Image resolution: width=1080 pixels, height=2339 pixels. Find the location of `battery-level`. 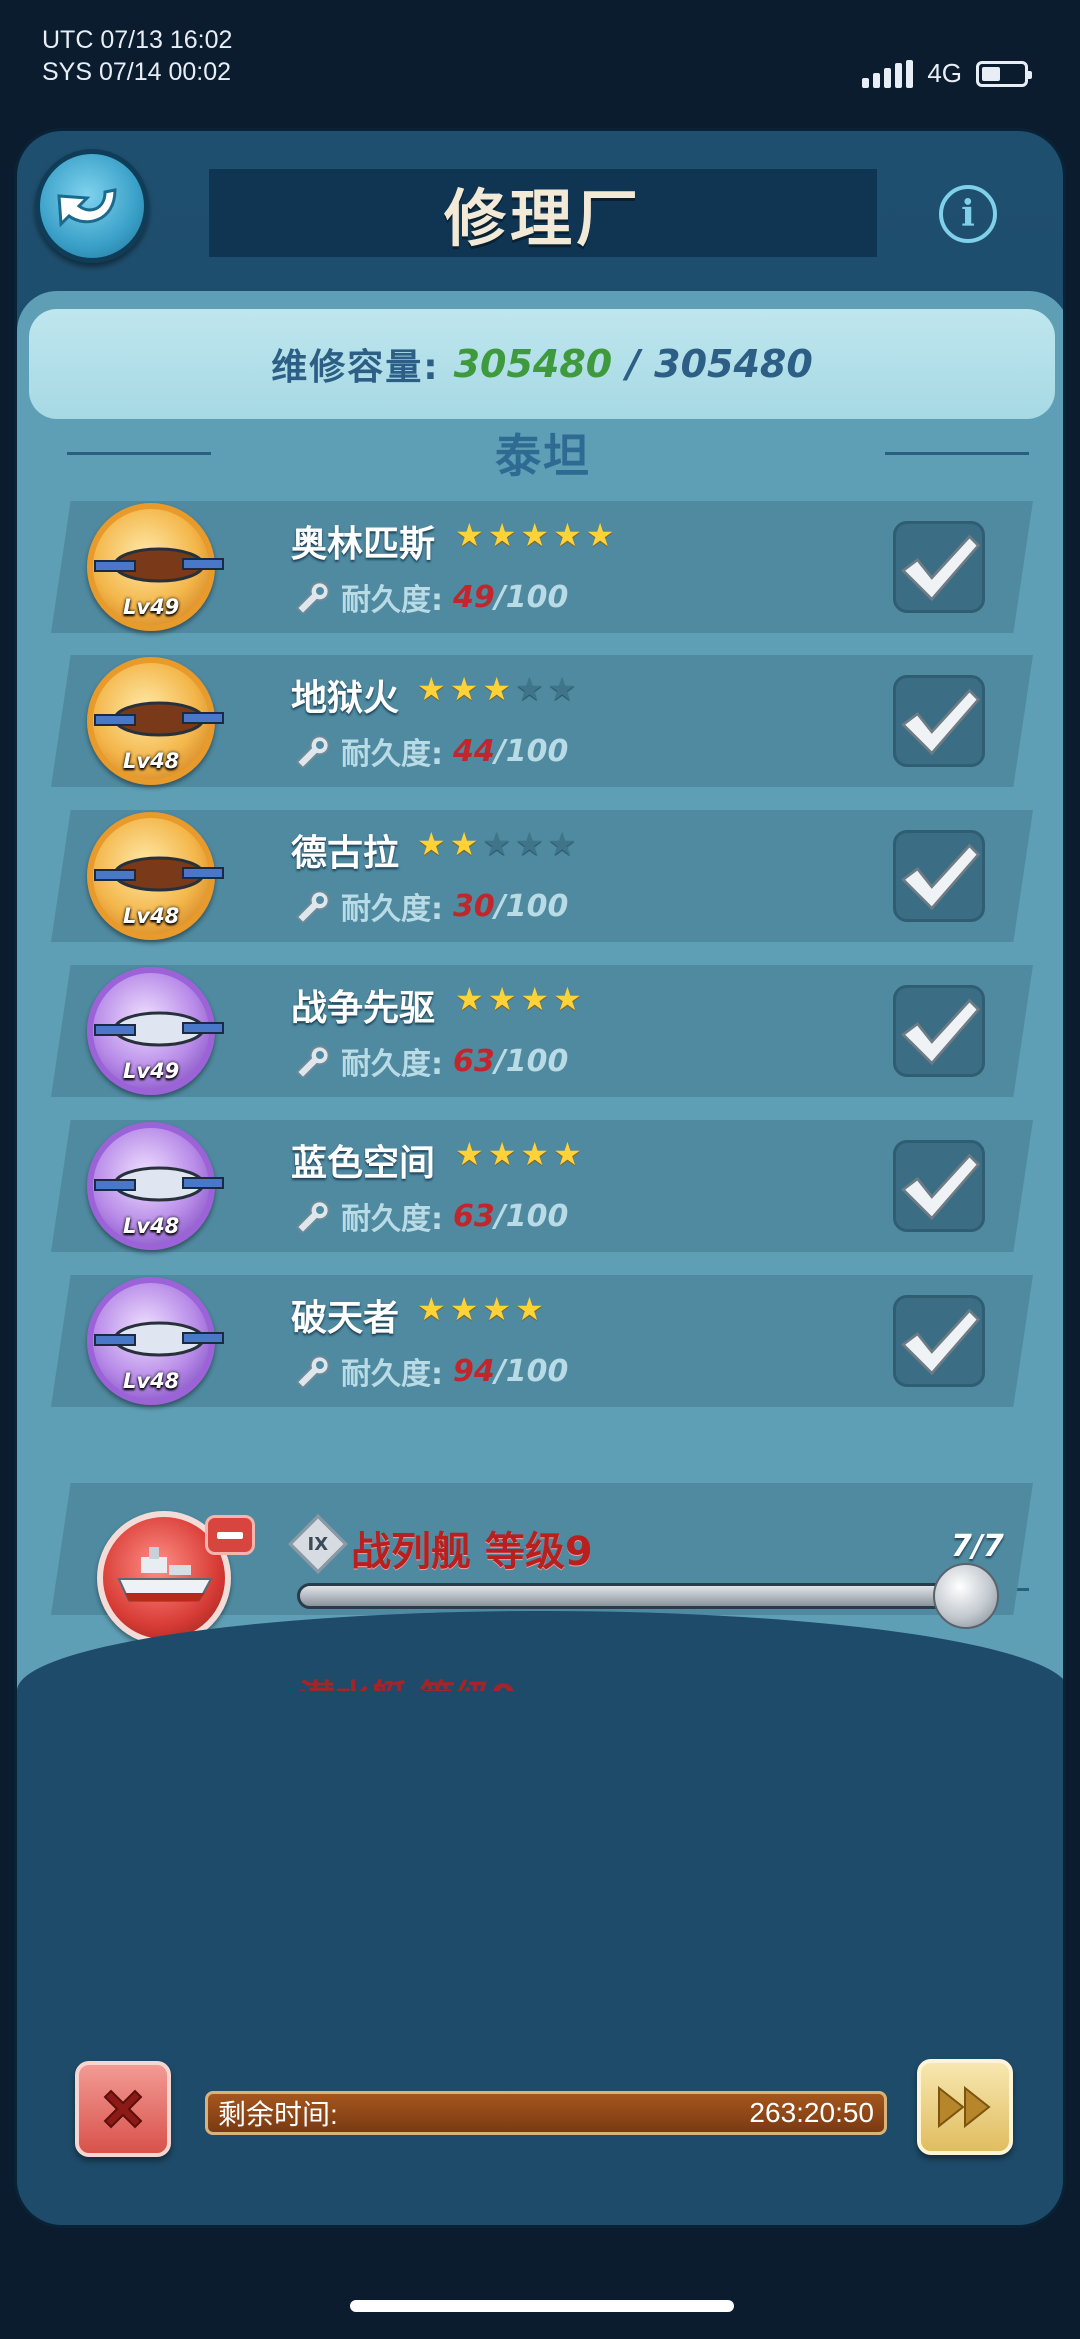

battery-level is located at coordinates (991, 73).